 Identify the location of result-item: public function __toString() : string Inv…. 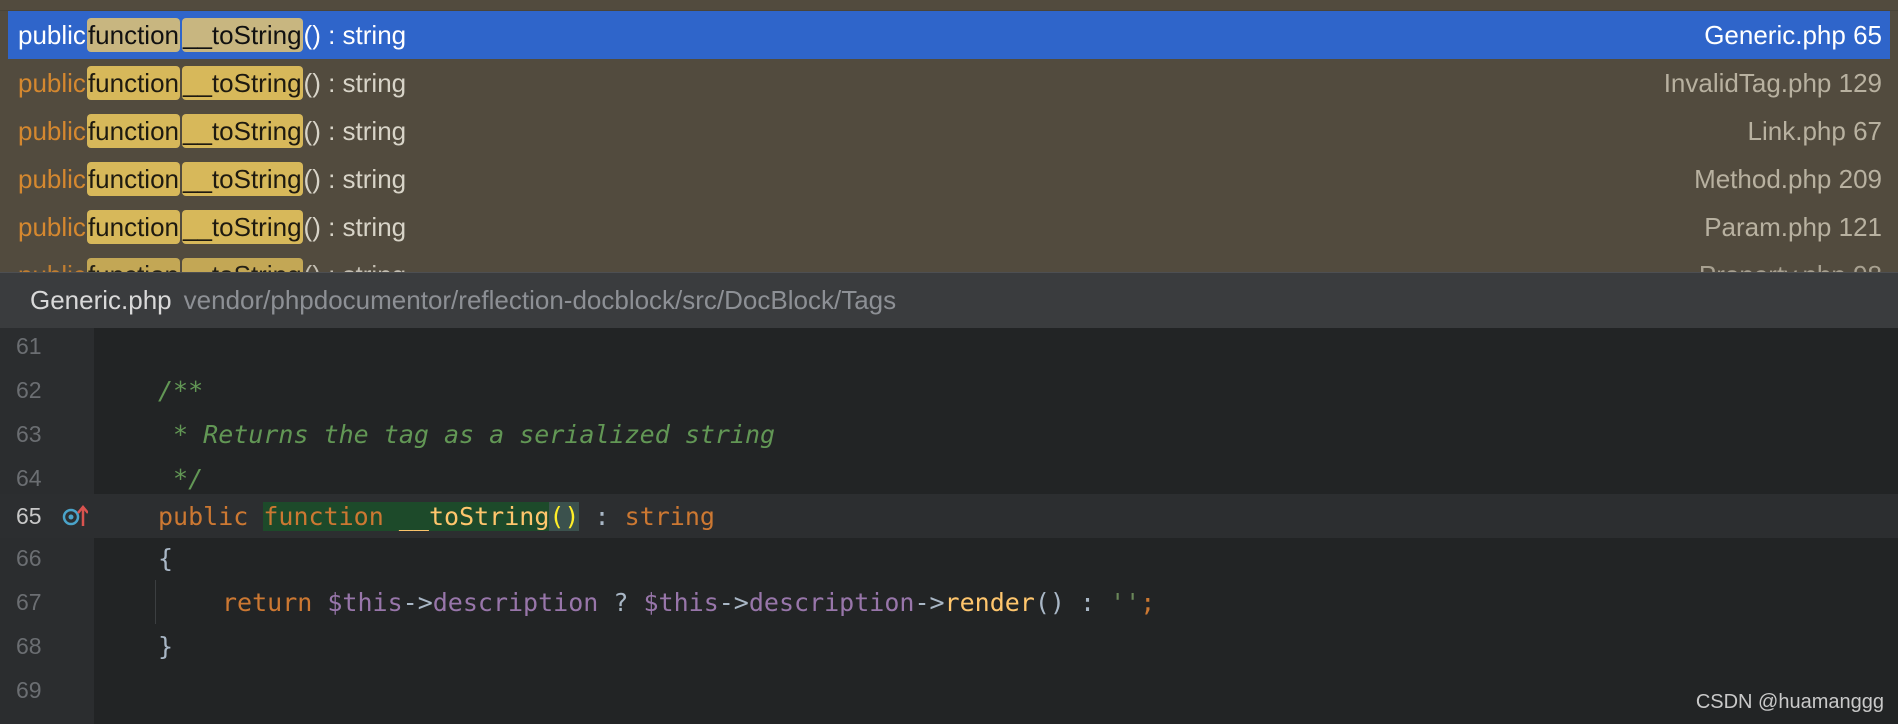
(949, 83).